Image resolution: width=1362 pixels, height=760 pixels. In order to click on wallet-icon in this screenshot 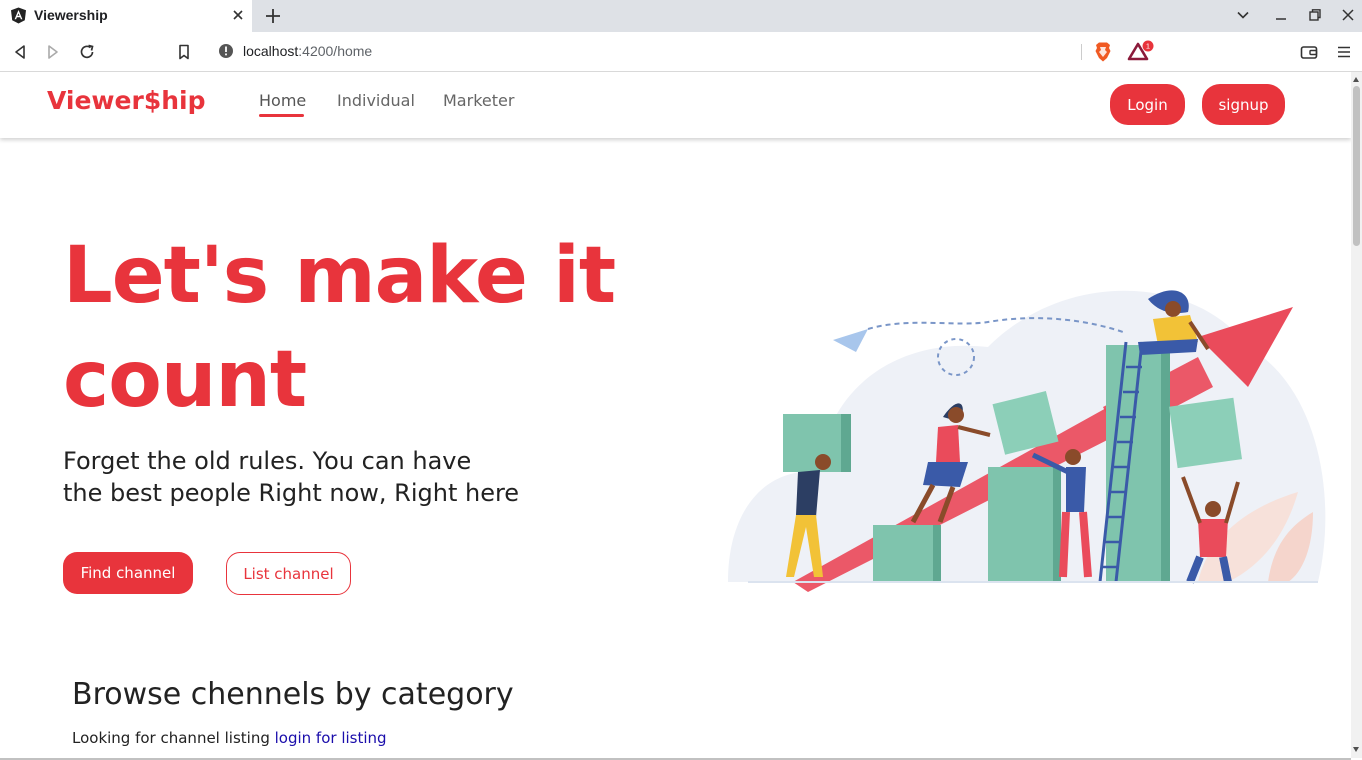, I will do `click(1309, 52)`.